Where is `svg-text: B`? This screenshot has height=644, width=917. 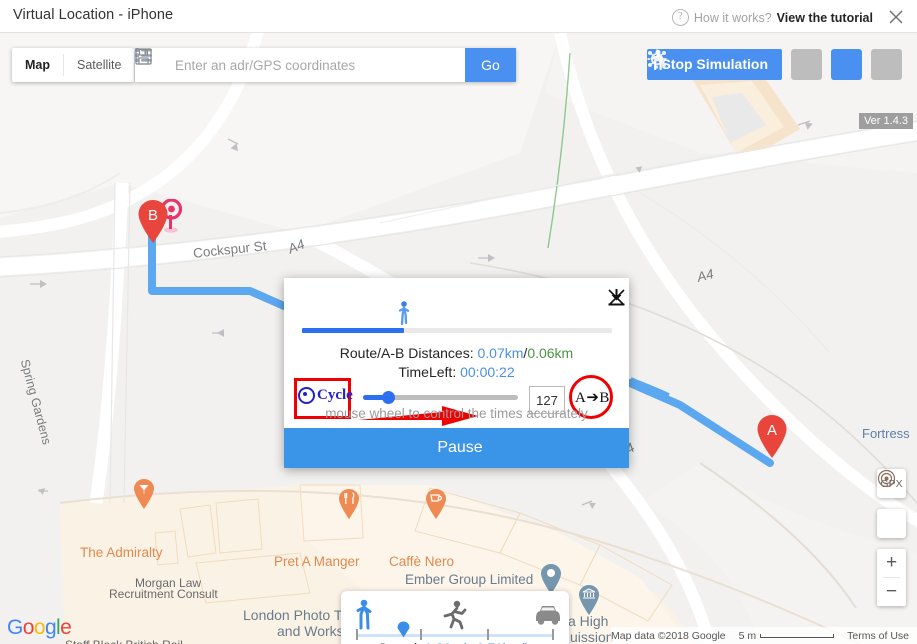 svg-text: B is located at coordinates (153, 215).